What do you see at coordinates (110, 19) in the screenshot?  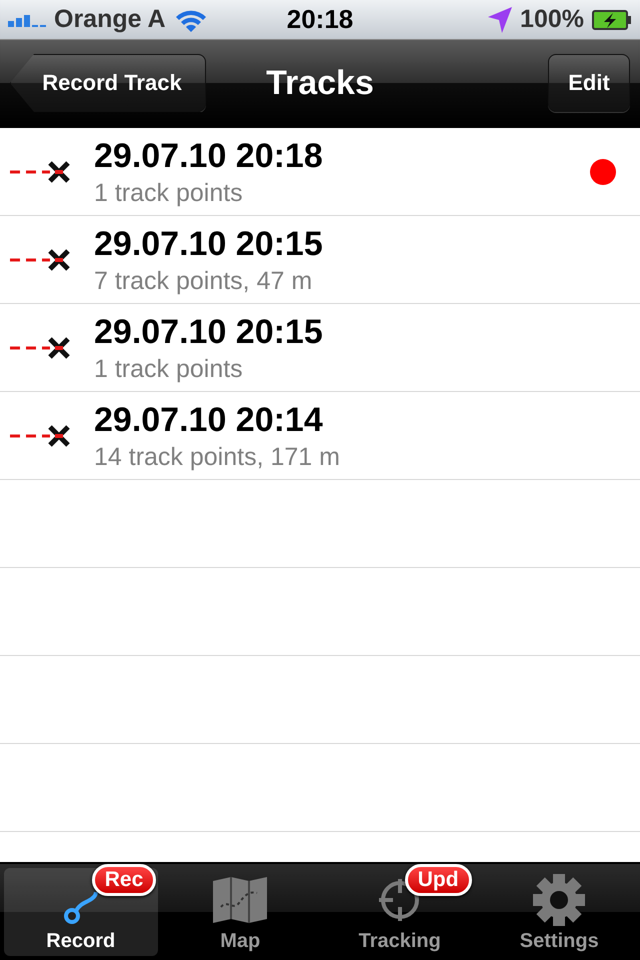 I see `carrier-name: Orange A` at bounding box center [110, 19].